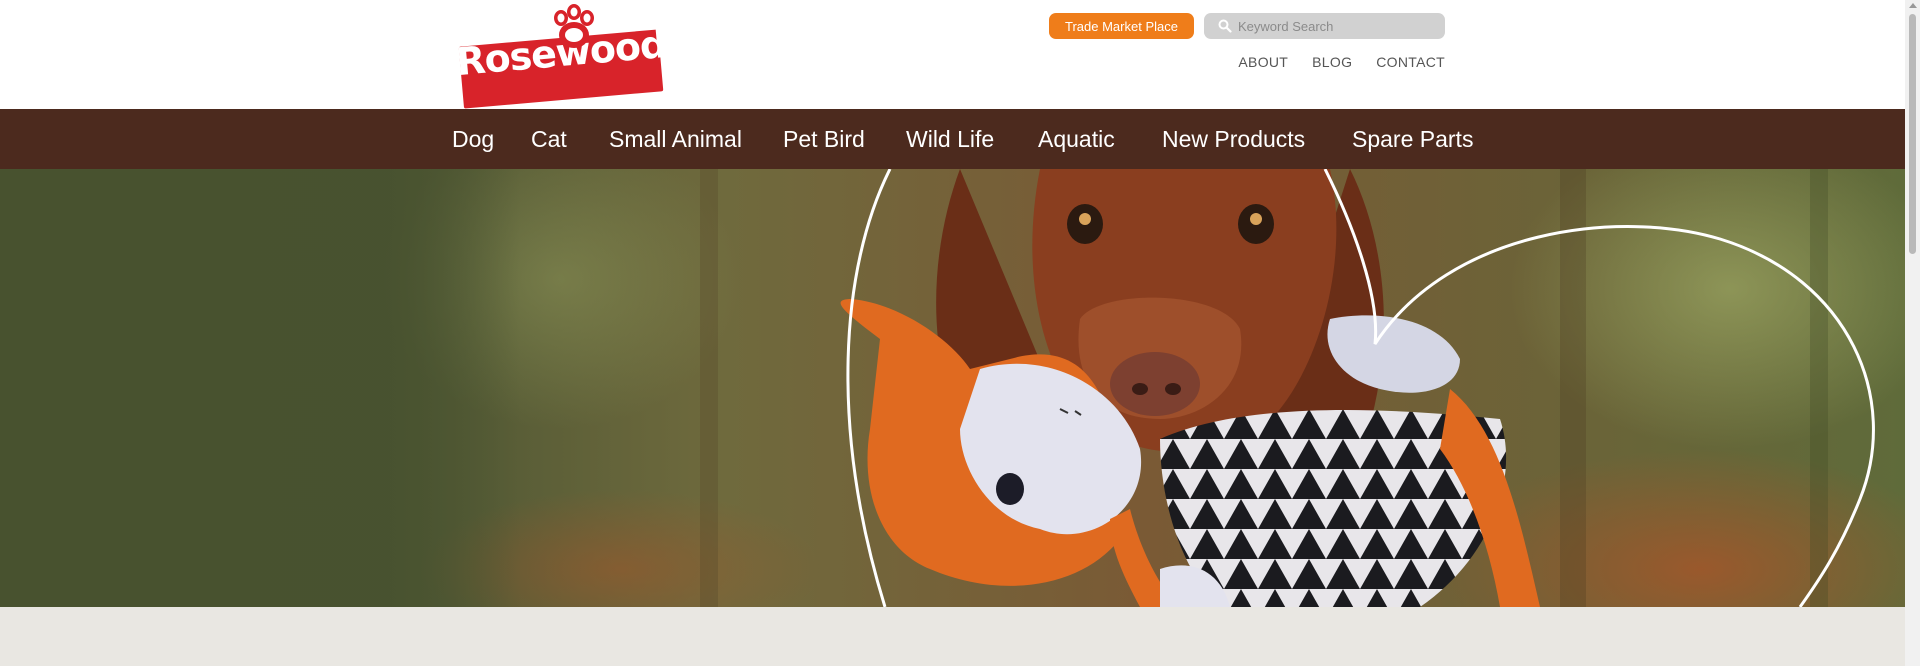 The width and height of the screenshot is (1920, 666). Describe the element at coordinates (1332, 62) in the screenshot. I see `blog-link: BLOG` at that location.